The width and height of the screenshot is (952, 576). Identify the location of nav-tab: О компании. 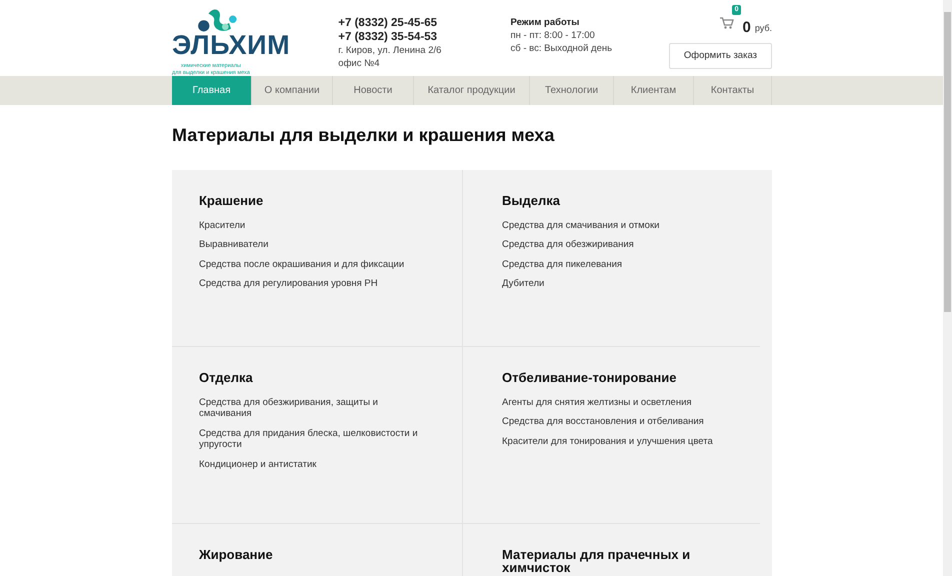
(292, 90).